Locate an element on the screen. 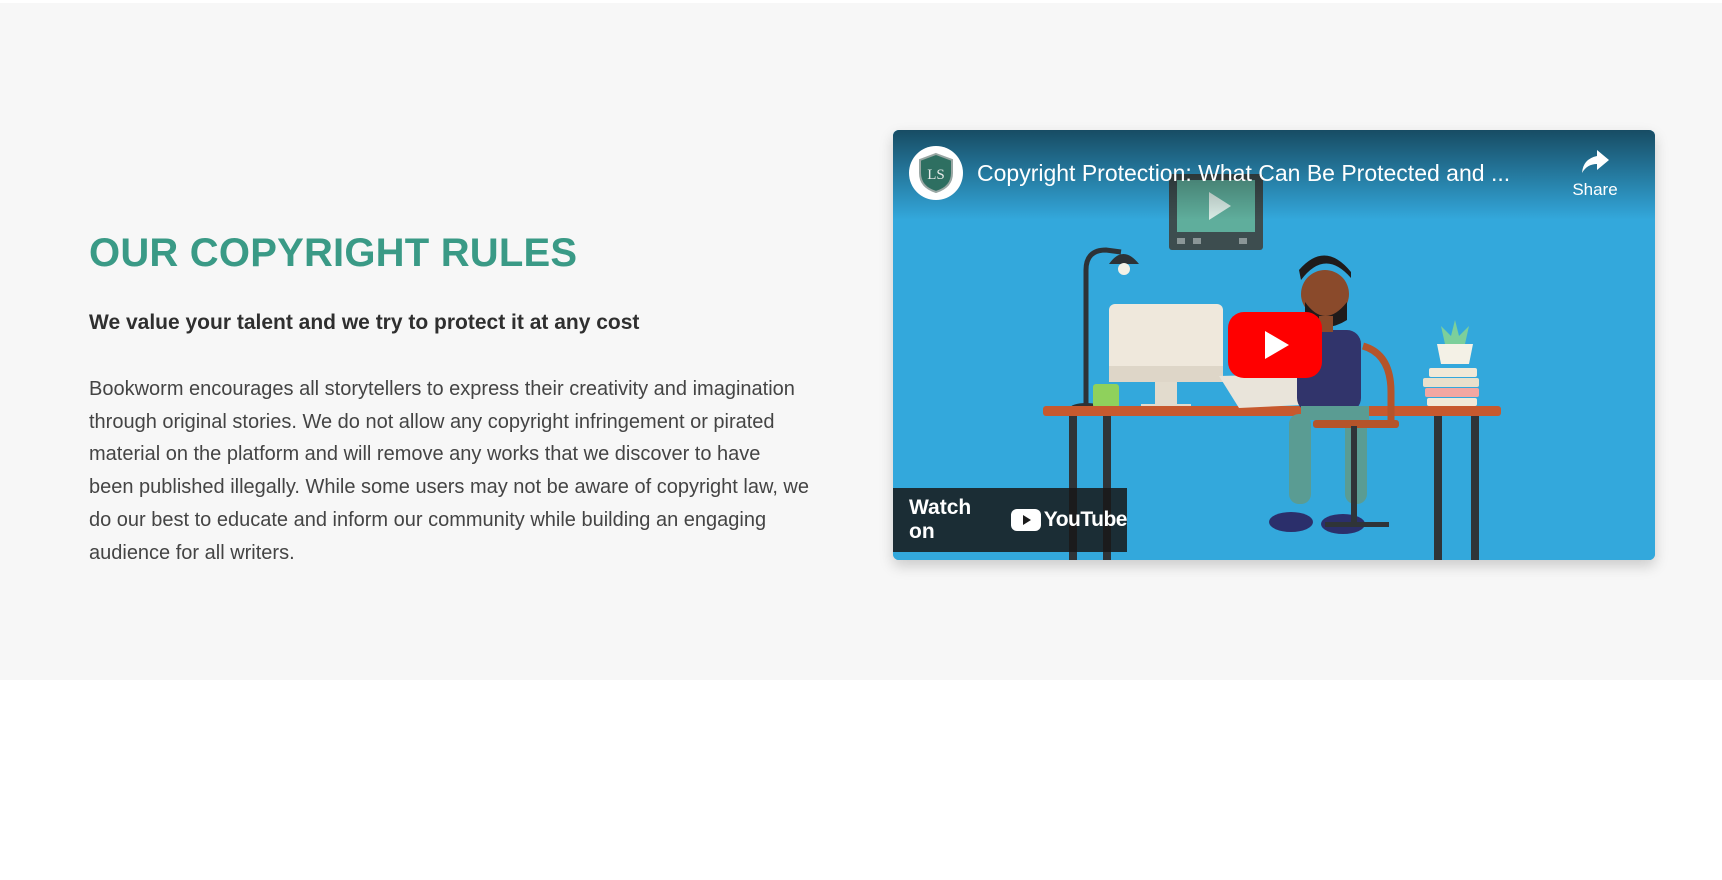 Image resolution: width=1722 pixels, height=880 pixels. watch-on-label: Watch on is located at coordinates (940, 519).